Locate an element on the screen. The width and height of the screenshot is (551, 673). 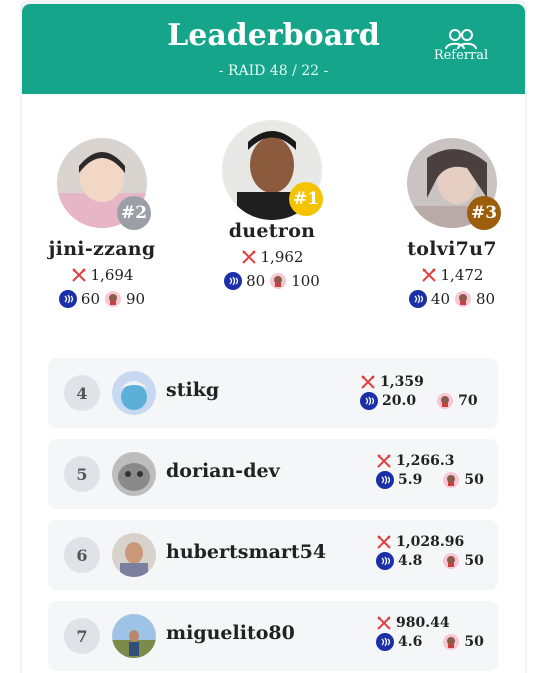
player-stats: 1,028.96 4.8 50 is located at coordinates (441, 552).